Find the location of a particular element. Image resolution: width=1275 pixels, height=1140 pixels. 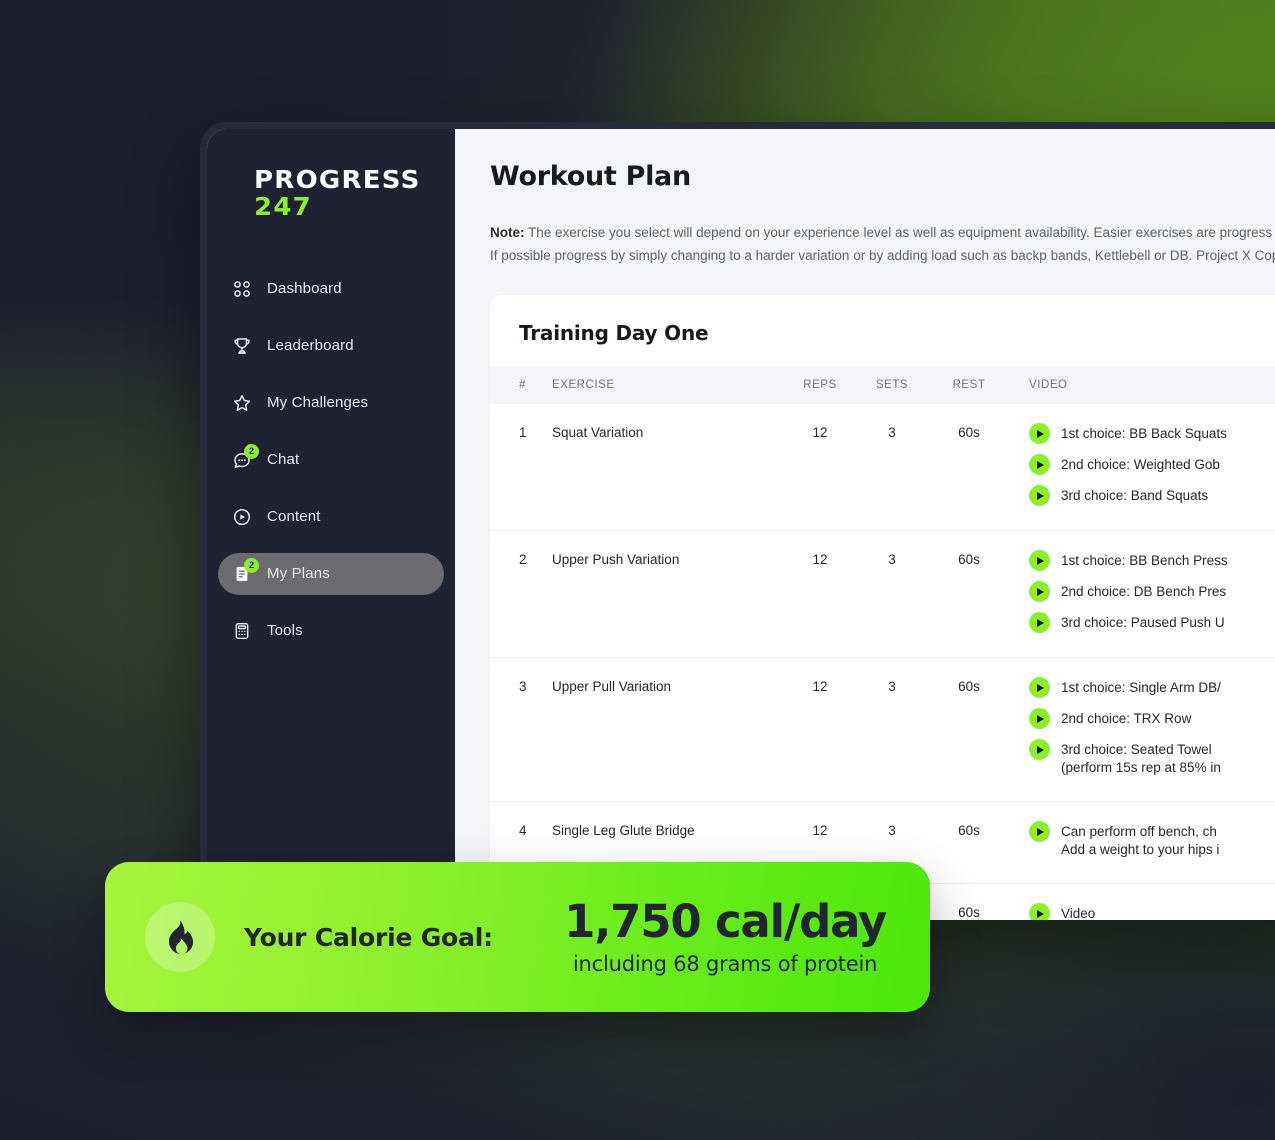

video-choice-label: 1st choice: BB Back Squats is located at coordinates (1144, 433).